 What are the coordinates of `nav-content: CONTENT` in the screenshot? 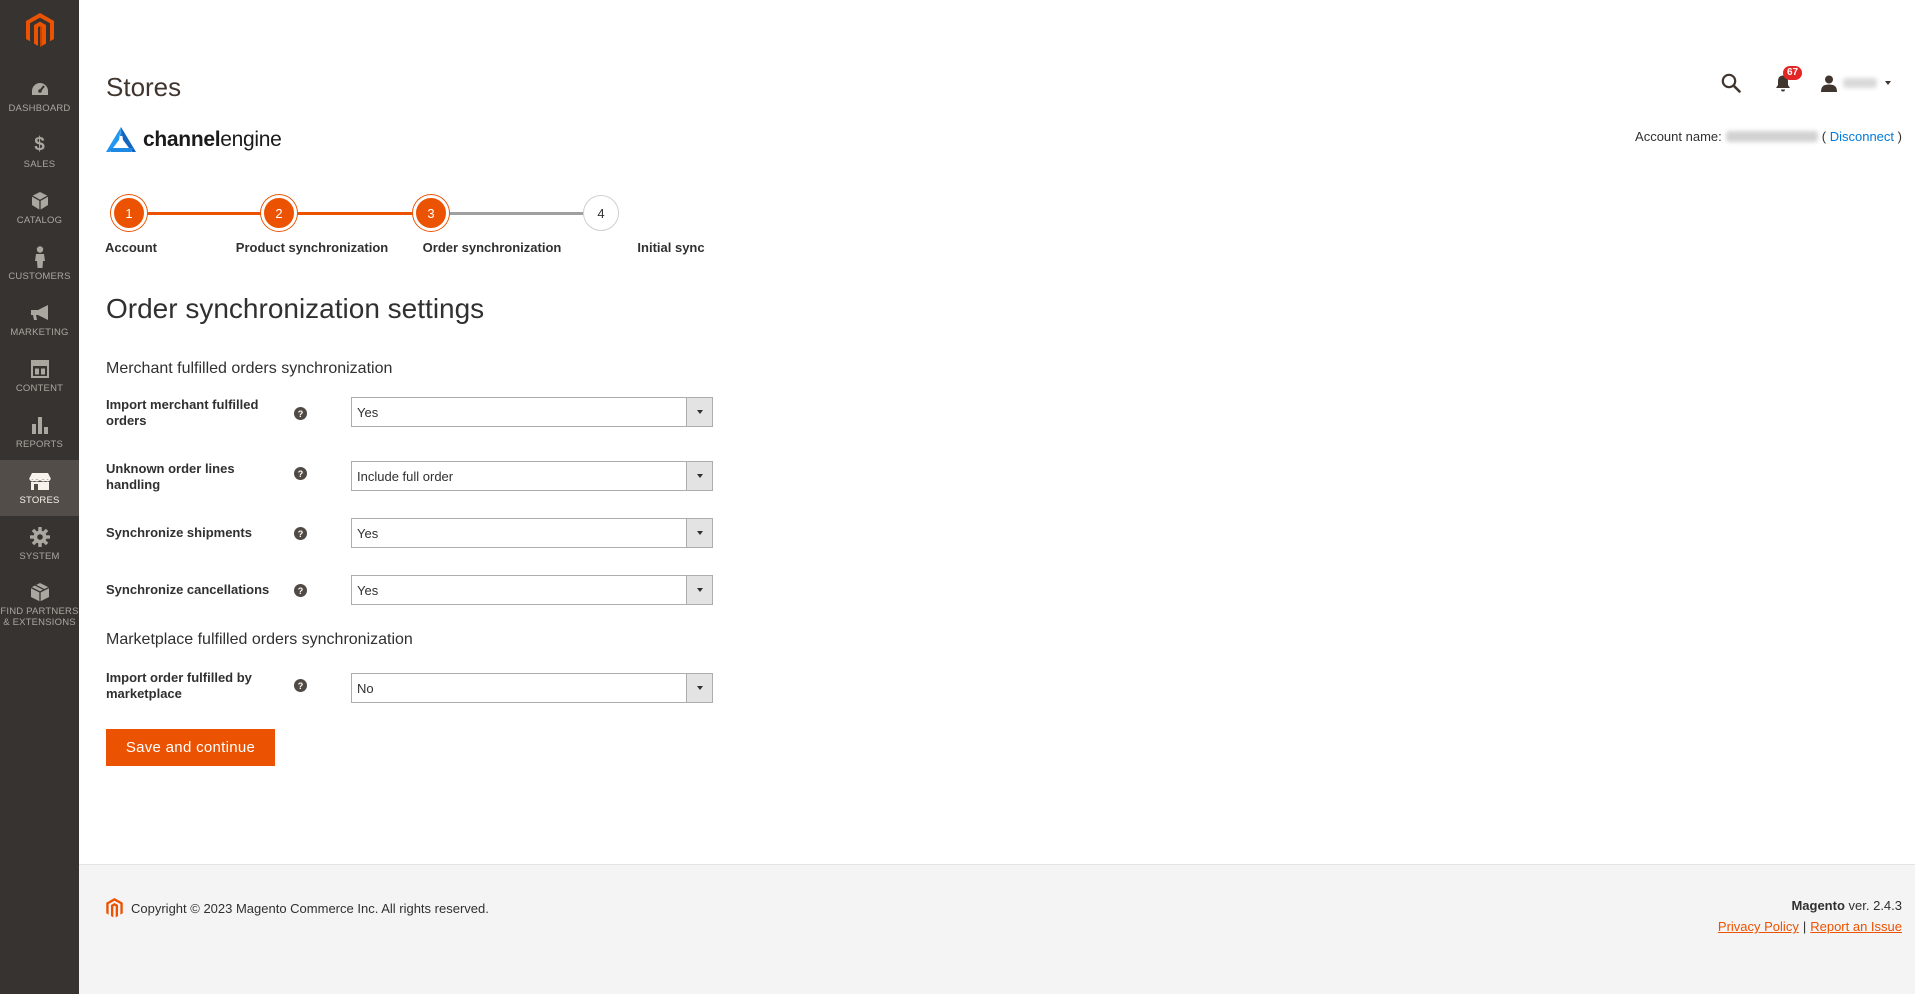 It's located at (39, 376).